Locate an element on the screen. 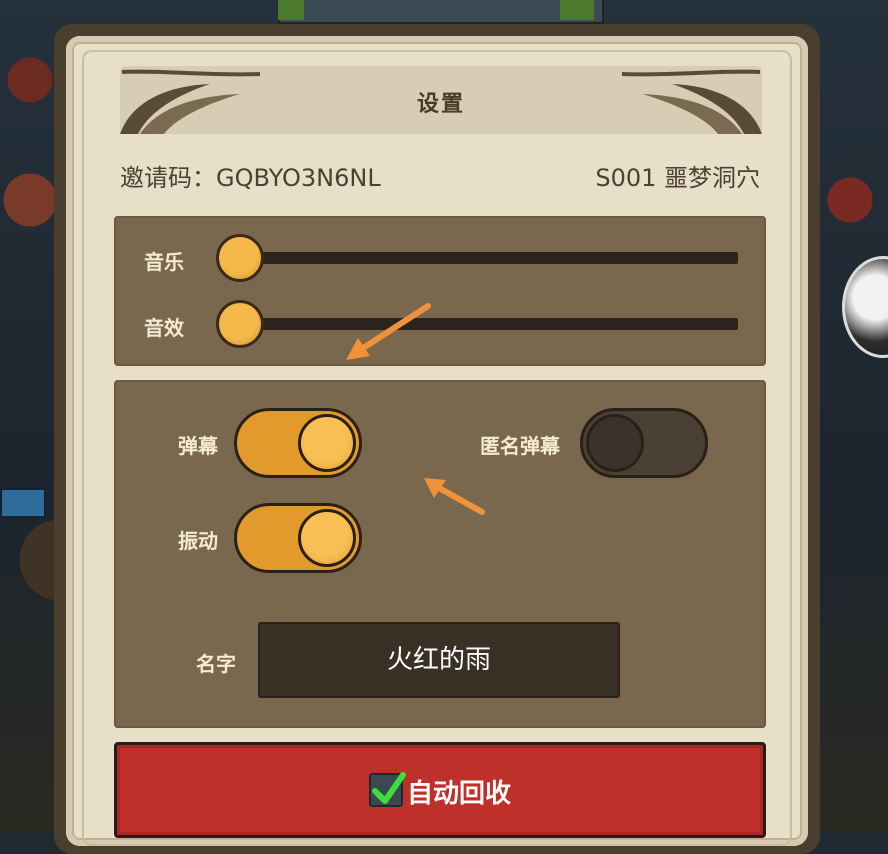 The height and width of the screenshot is (854, 888). music-slider-knob is located at coordinates (240, 258).